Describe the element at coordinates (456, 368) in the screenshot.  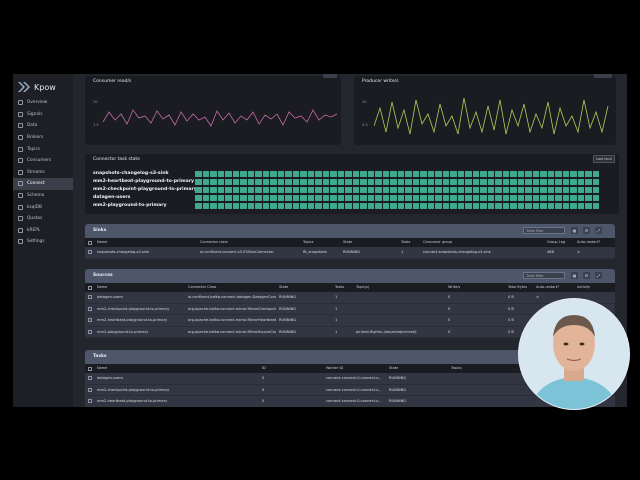
I see `column-header: Topics` at that location.